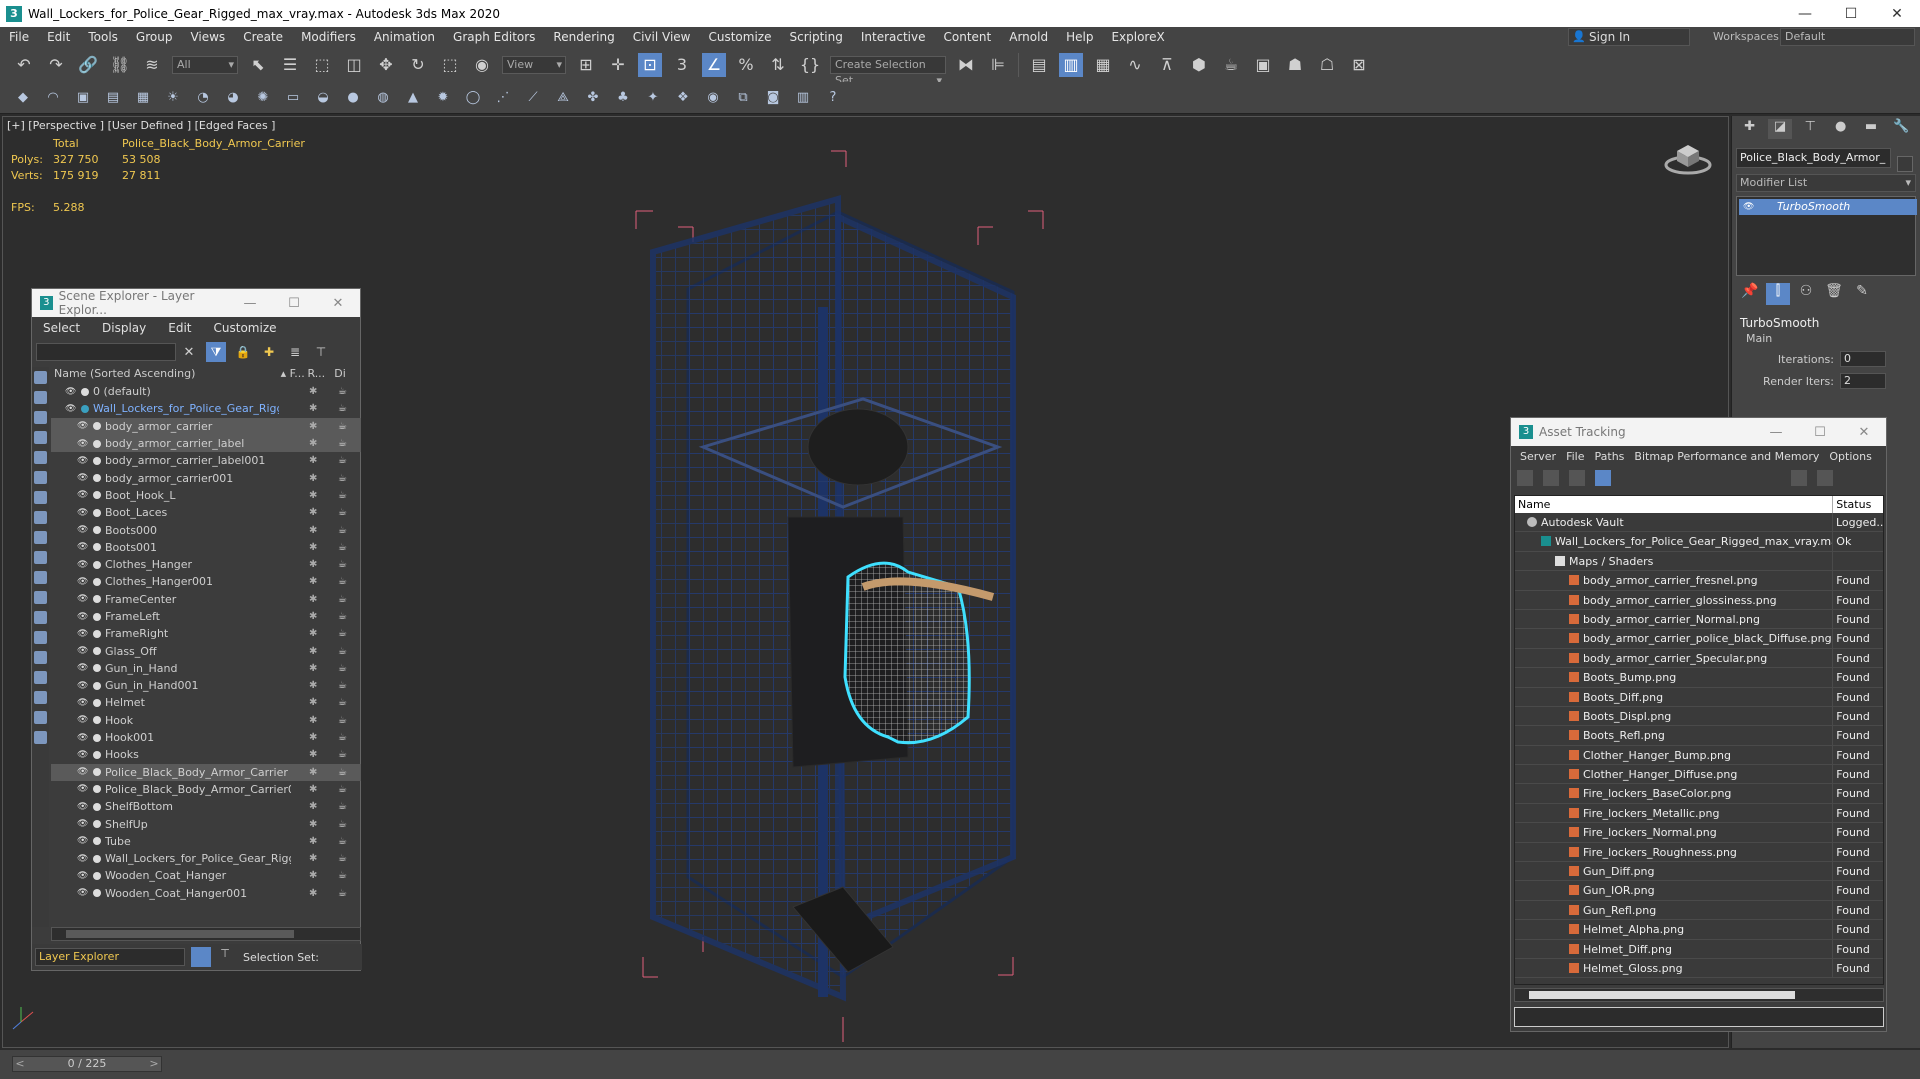 The height and width of the screenshot is (1079, 1920). Describe the element at coordinates (1610, 456) in the screenshot. I see `at-menu-paths: Paths` at that location.